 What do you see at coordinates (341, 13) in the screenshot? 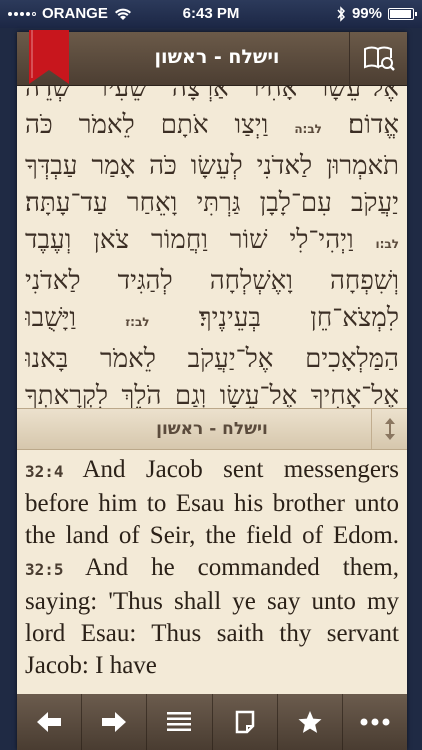
I see `bluetooth-icon` at bounding box center [341, 13].